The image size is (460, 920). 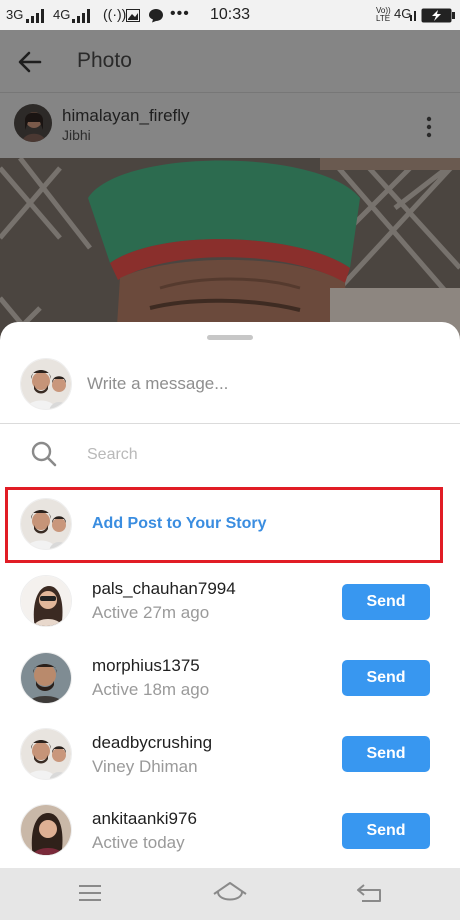 I want to click on divider, so click(x=230, y=423).